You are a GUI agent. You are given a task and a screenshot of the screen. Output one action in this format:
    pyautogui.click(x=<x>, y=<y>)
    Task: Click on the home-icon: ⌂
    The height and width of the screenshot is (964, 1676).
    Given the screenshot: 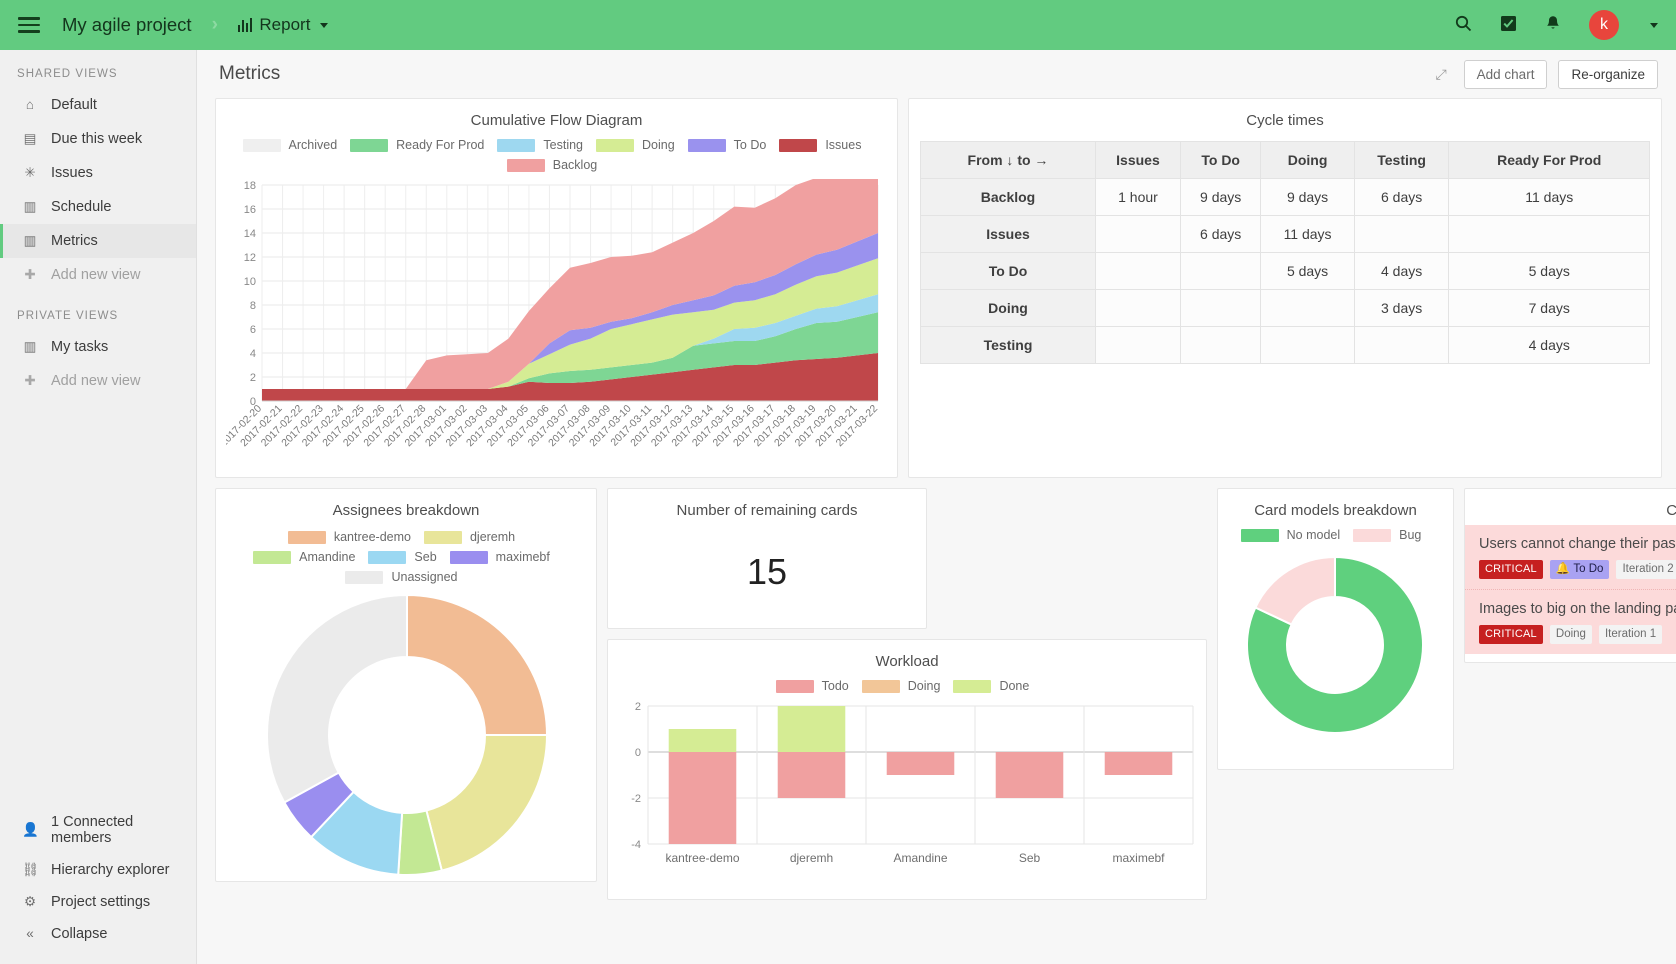 What is the action you would take?
    pyautogui.click(x=30, y=105)
    